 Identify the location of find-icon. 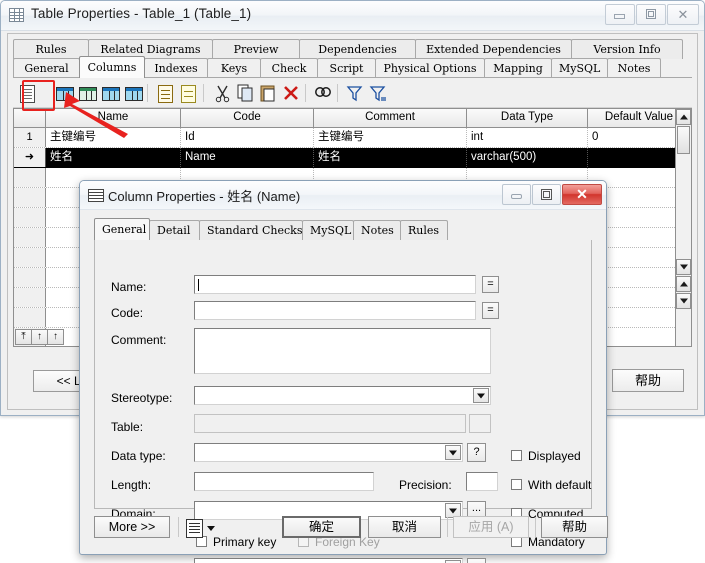
(323, 93).